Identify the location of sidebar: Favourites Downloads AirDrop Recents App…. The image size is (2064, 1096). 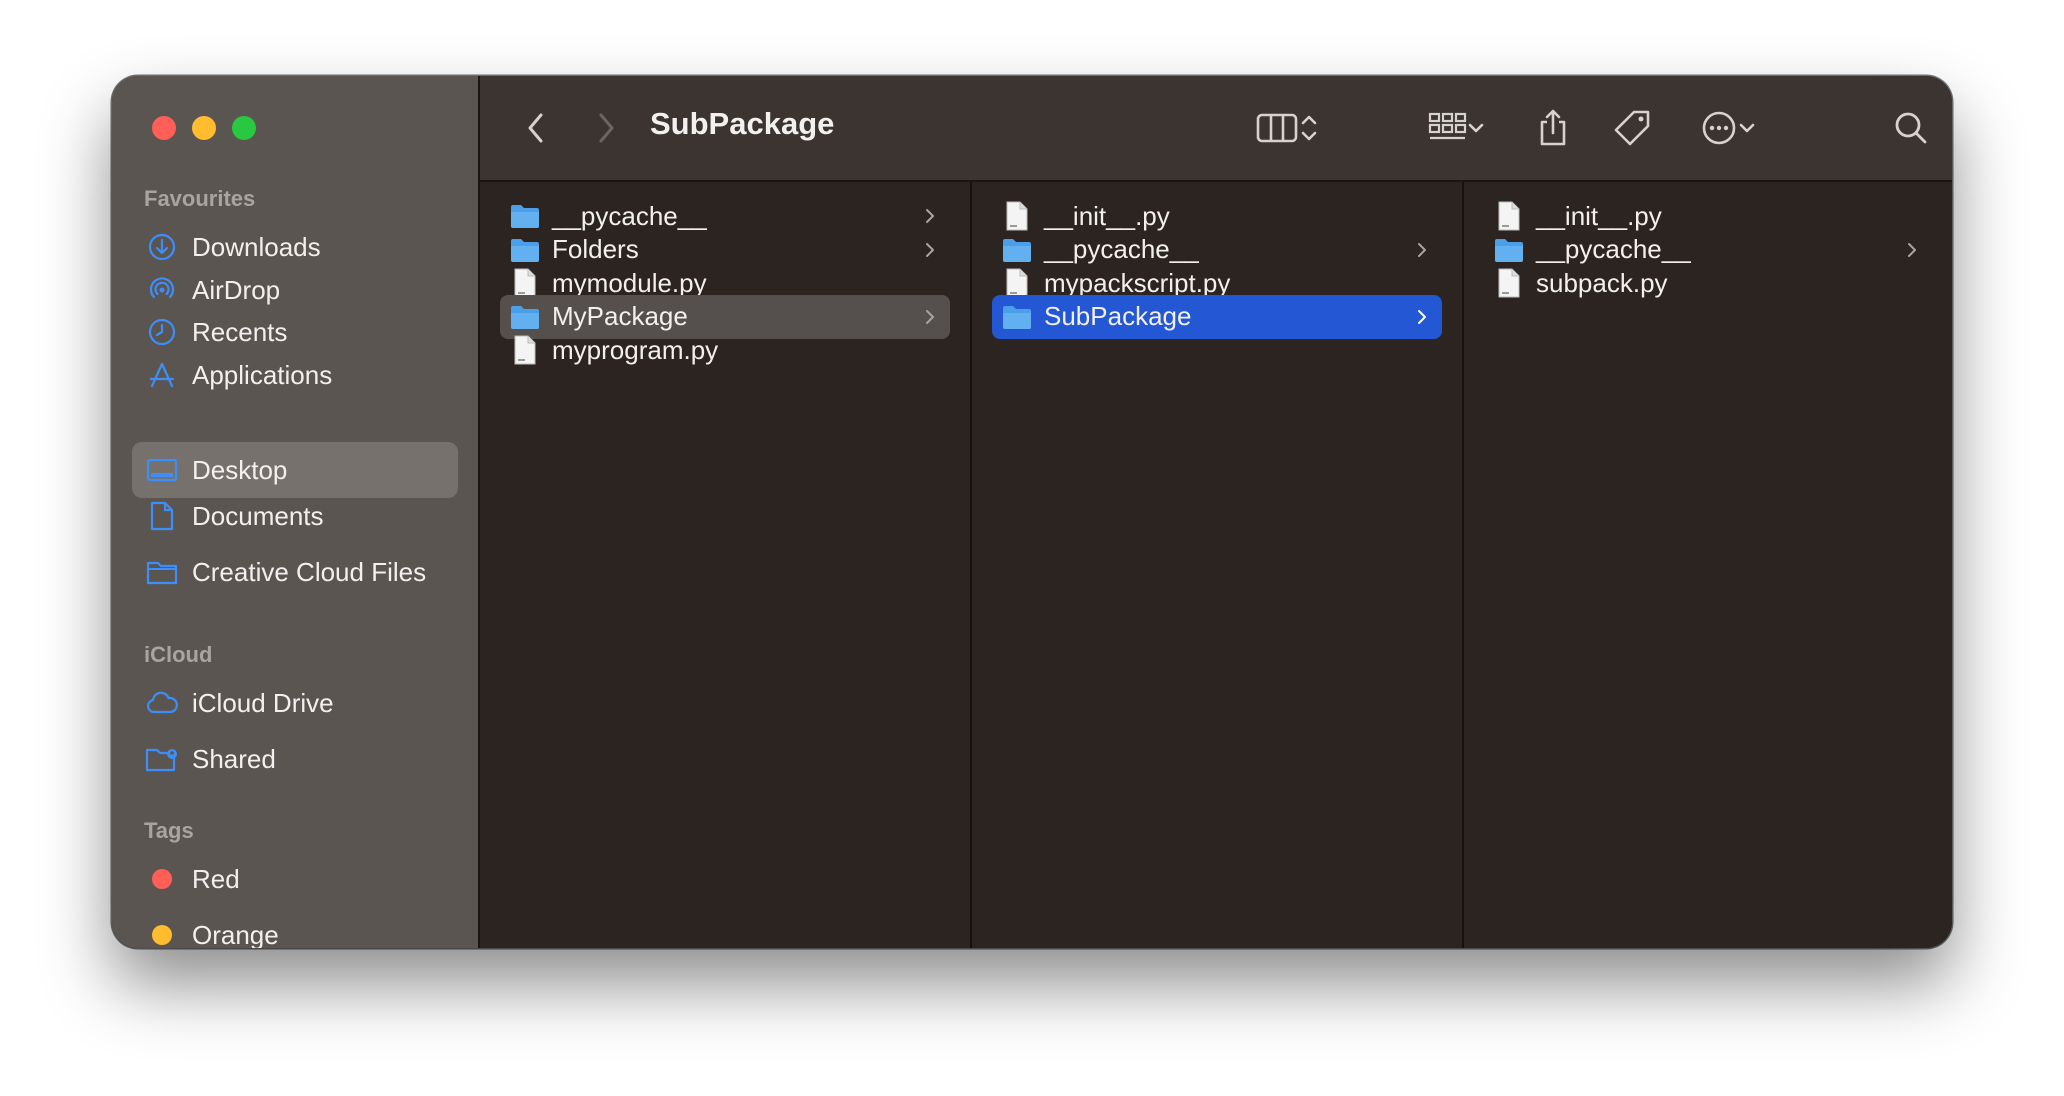
(296, 512).